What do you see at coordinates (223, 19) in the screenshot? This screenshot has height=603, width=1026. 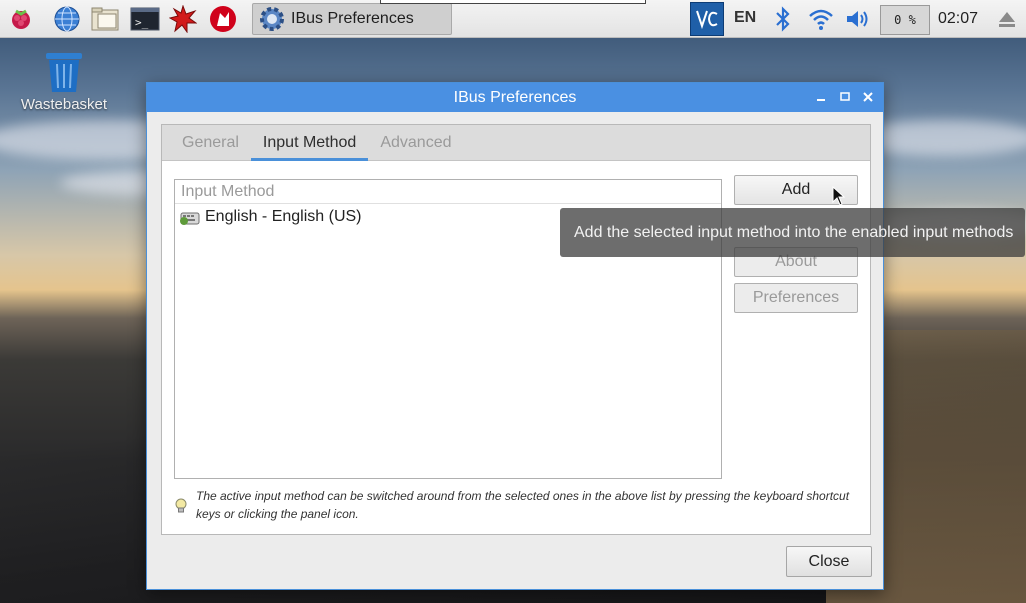 I see `wolfram-icon` at bounding box center [223, 19].